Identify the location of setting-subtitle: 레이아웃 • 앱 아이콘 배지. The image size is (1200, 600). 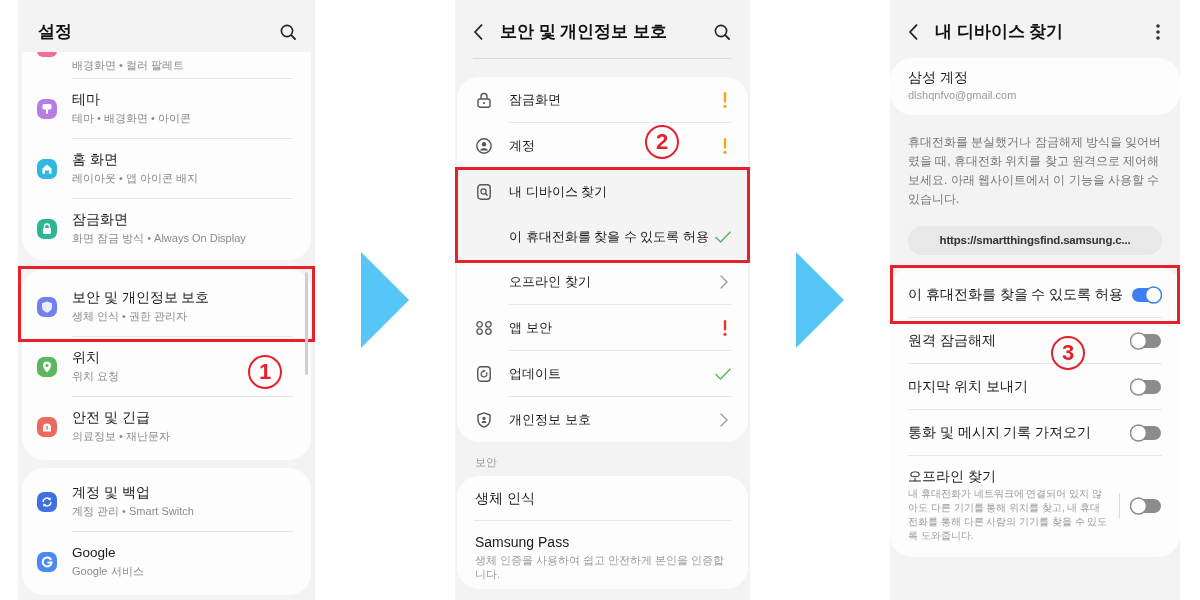
(135, 178).